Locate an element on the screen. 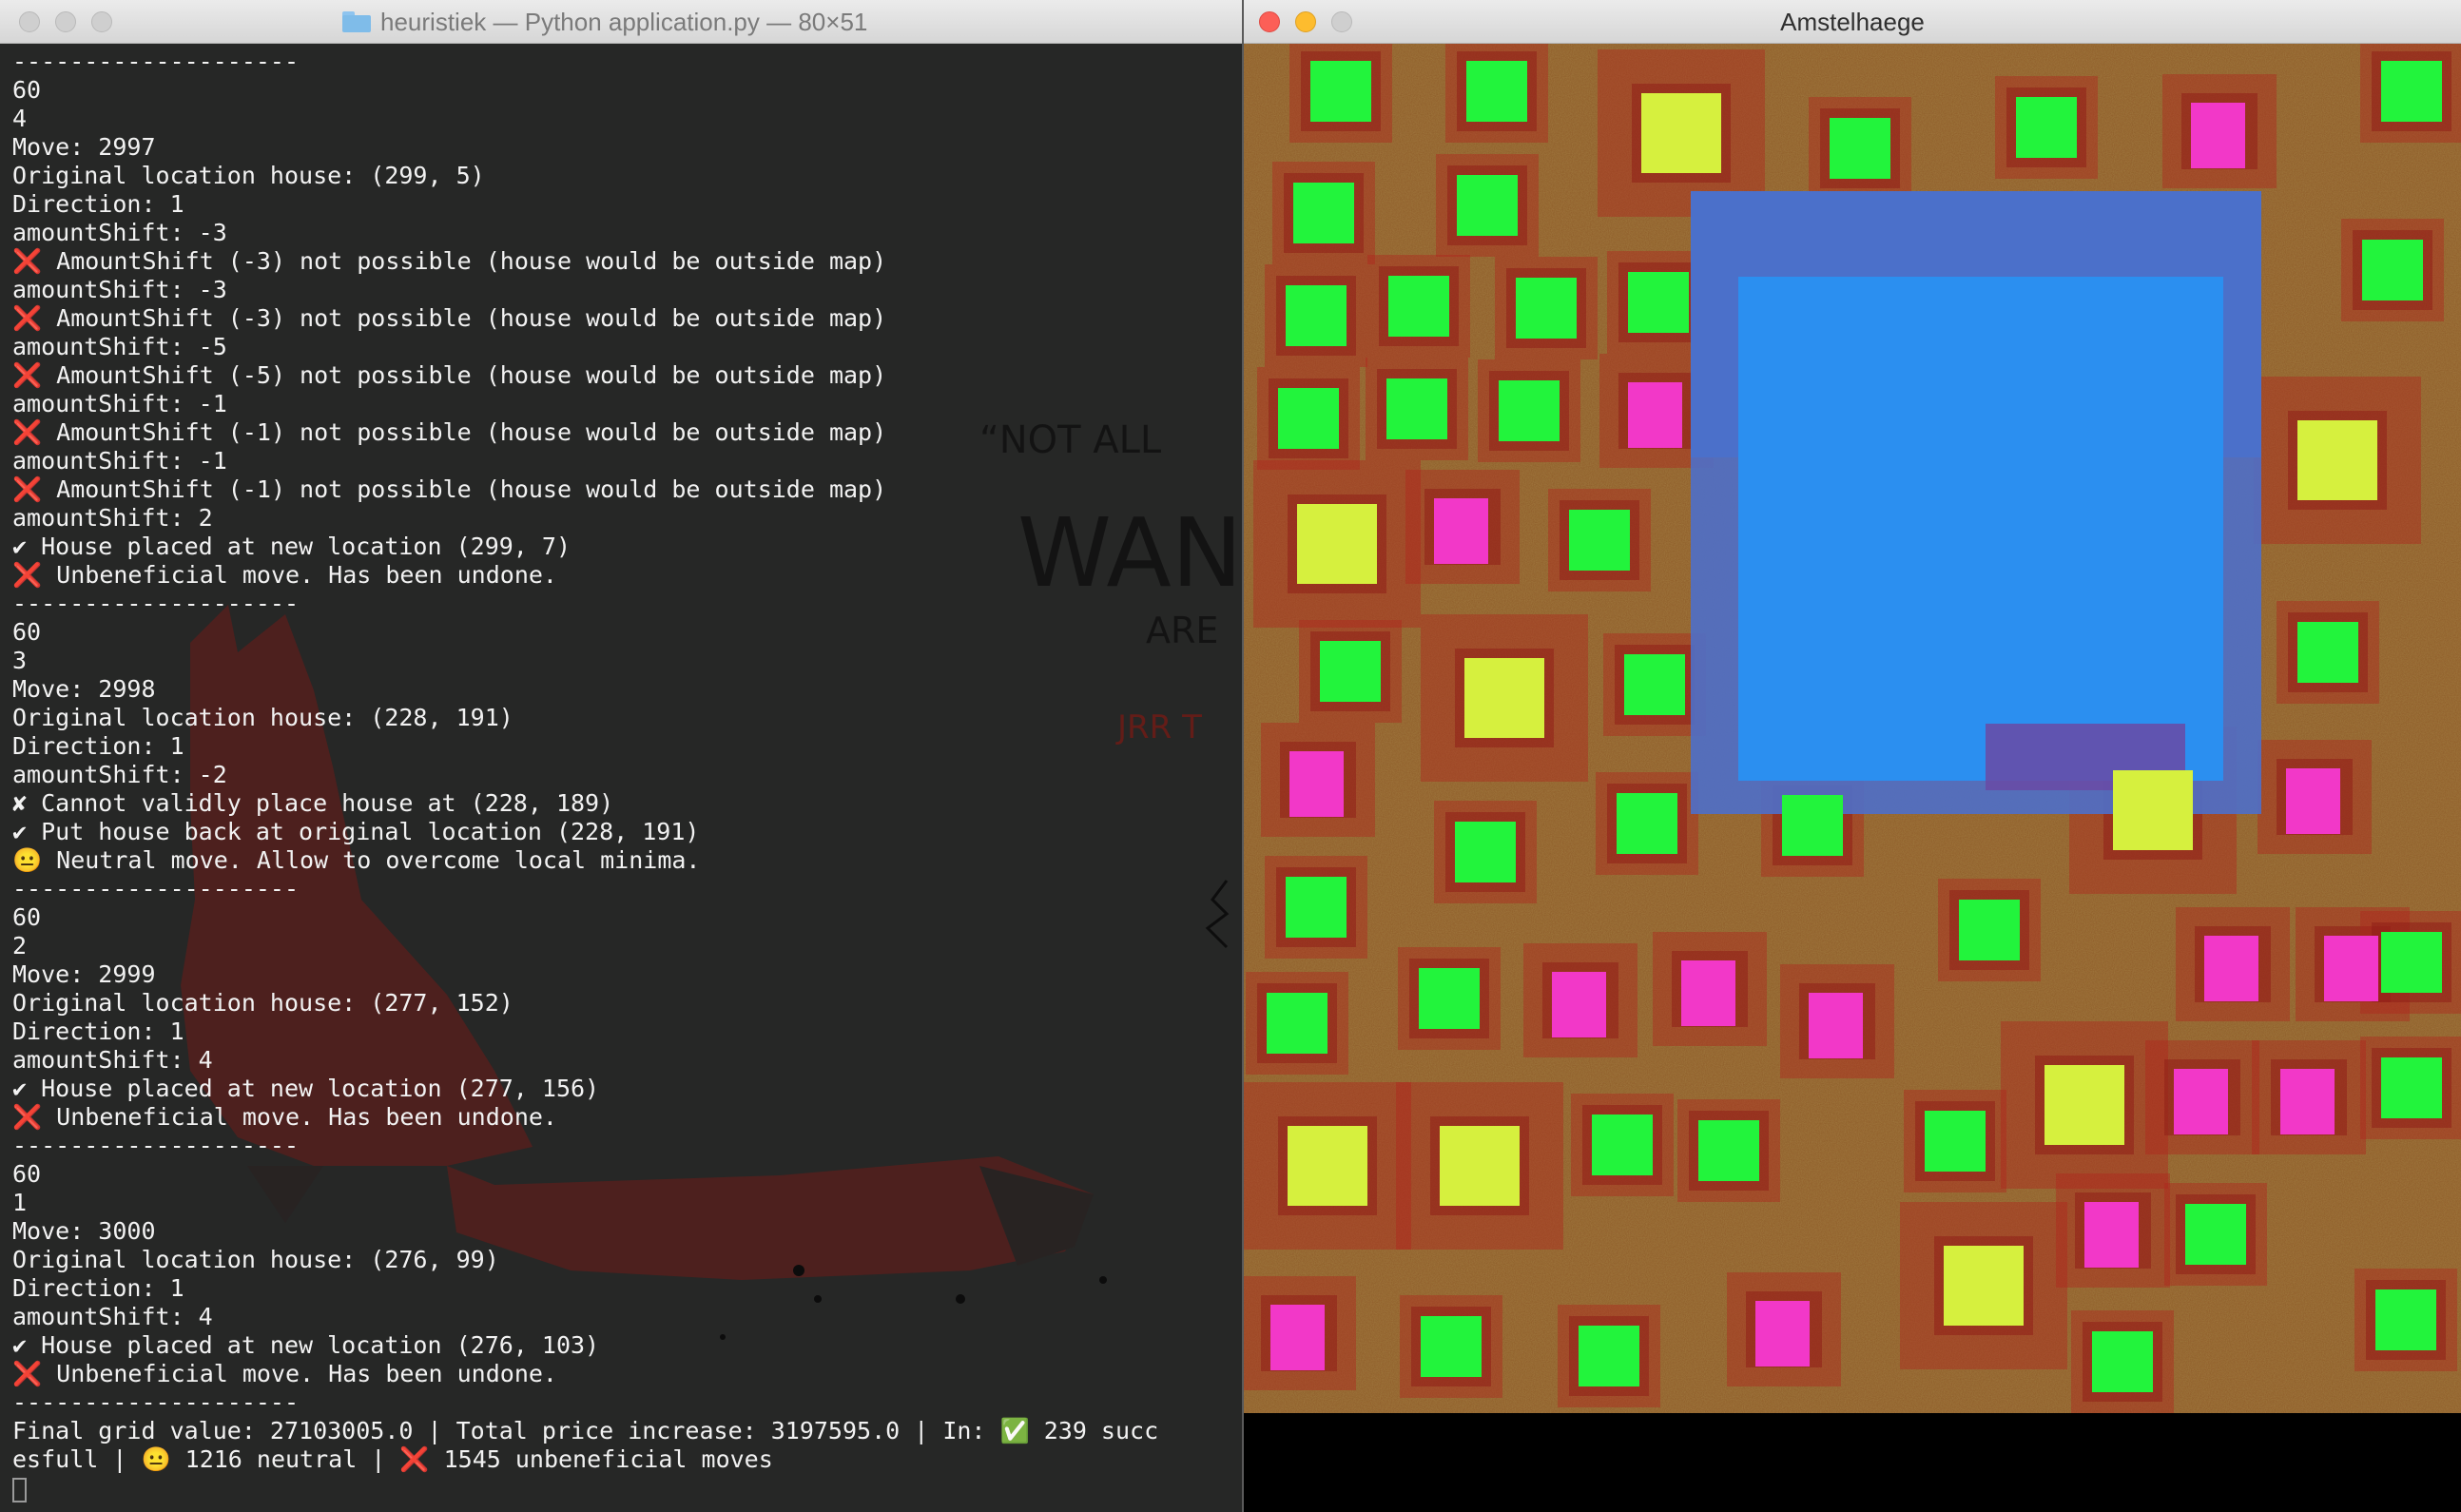  terminal-line: Move: 2999 is located at coordinates (84, 974).